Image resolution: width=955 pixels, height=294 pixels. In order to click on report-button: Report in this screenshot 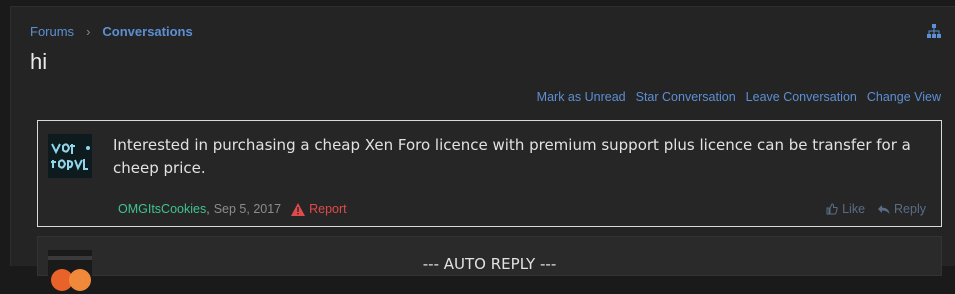, I will do `click(319, 209)`.